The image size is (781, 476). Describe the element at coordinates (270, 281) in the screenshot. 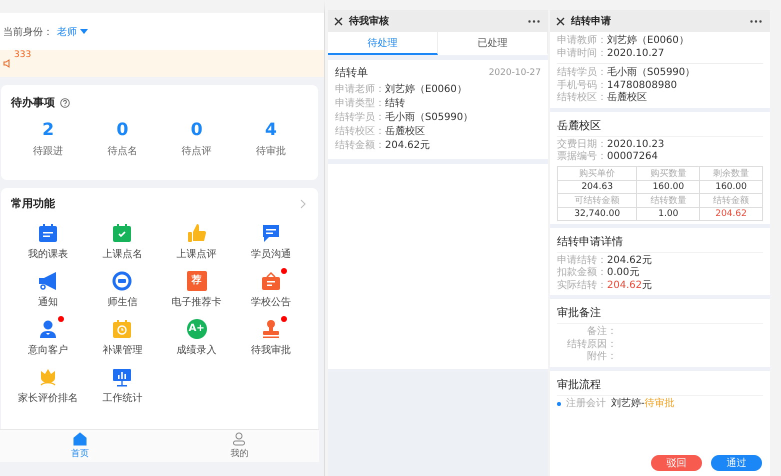

I see `notice-board-icon` at that location.